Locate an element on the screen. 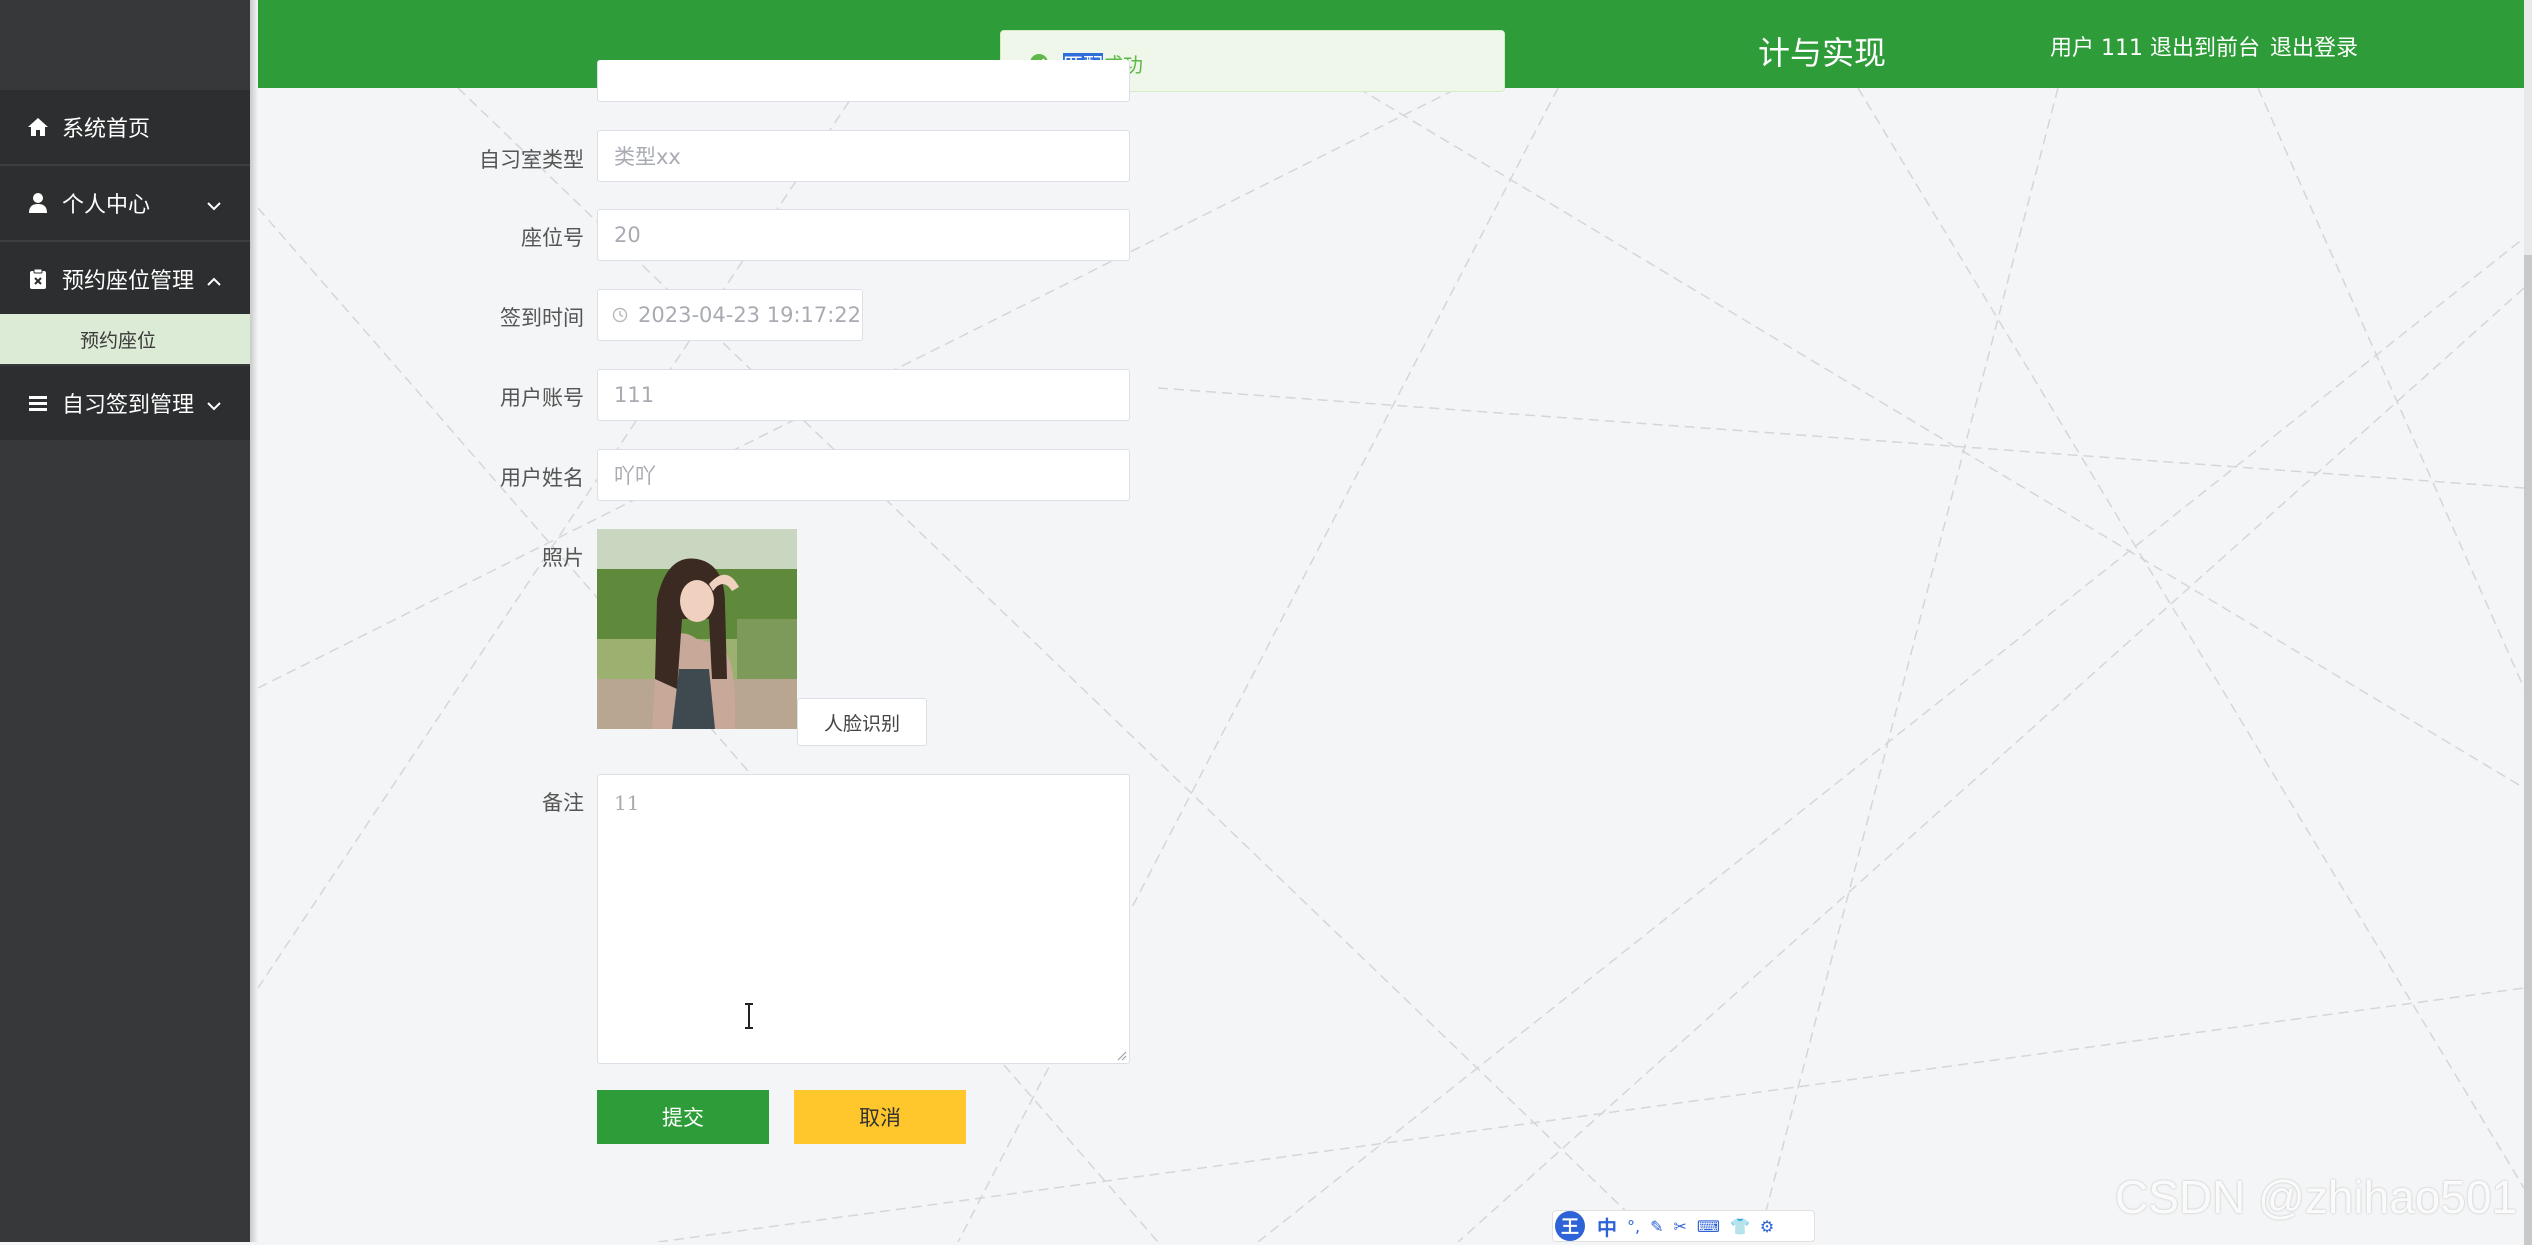 Image resolution: width=2532 pixels, height=1245 pixels. user-photo is located at coordinates (697, 629).